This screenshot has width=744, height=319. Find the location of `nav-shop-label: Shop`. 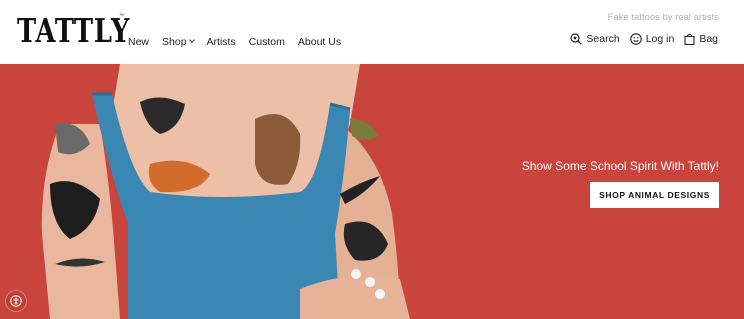

nav-shop-label: Shop is located at coordinates (174, 42).